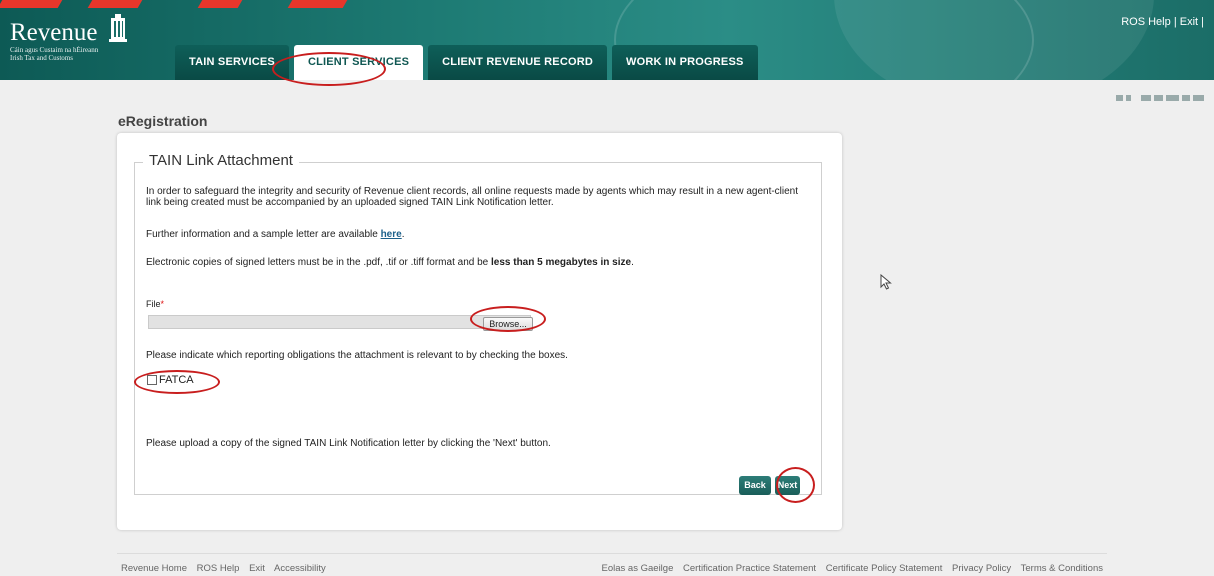 This screenshot has width=1214, height=576. I want to click on required-marker: *, so click(162, 304).